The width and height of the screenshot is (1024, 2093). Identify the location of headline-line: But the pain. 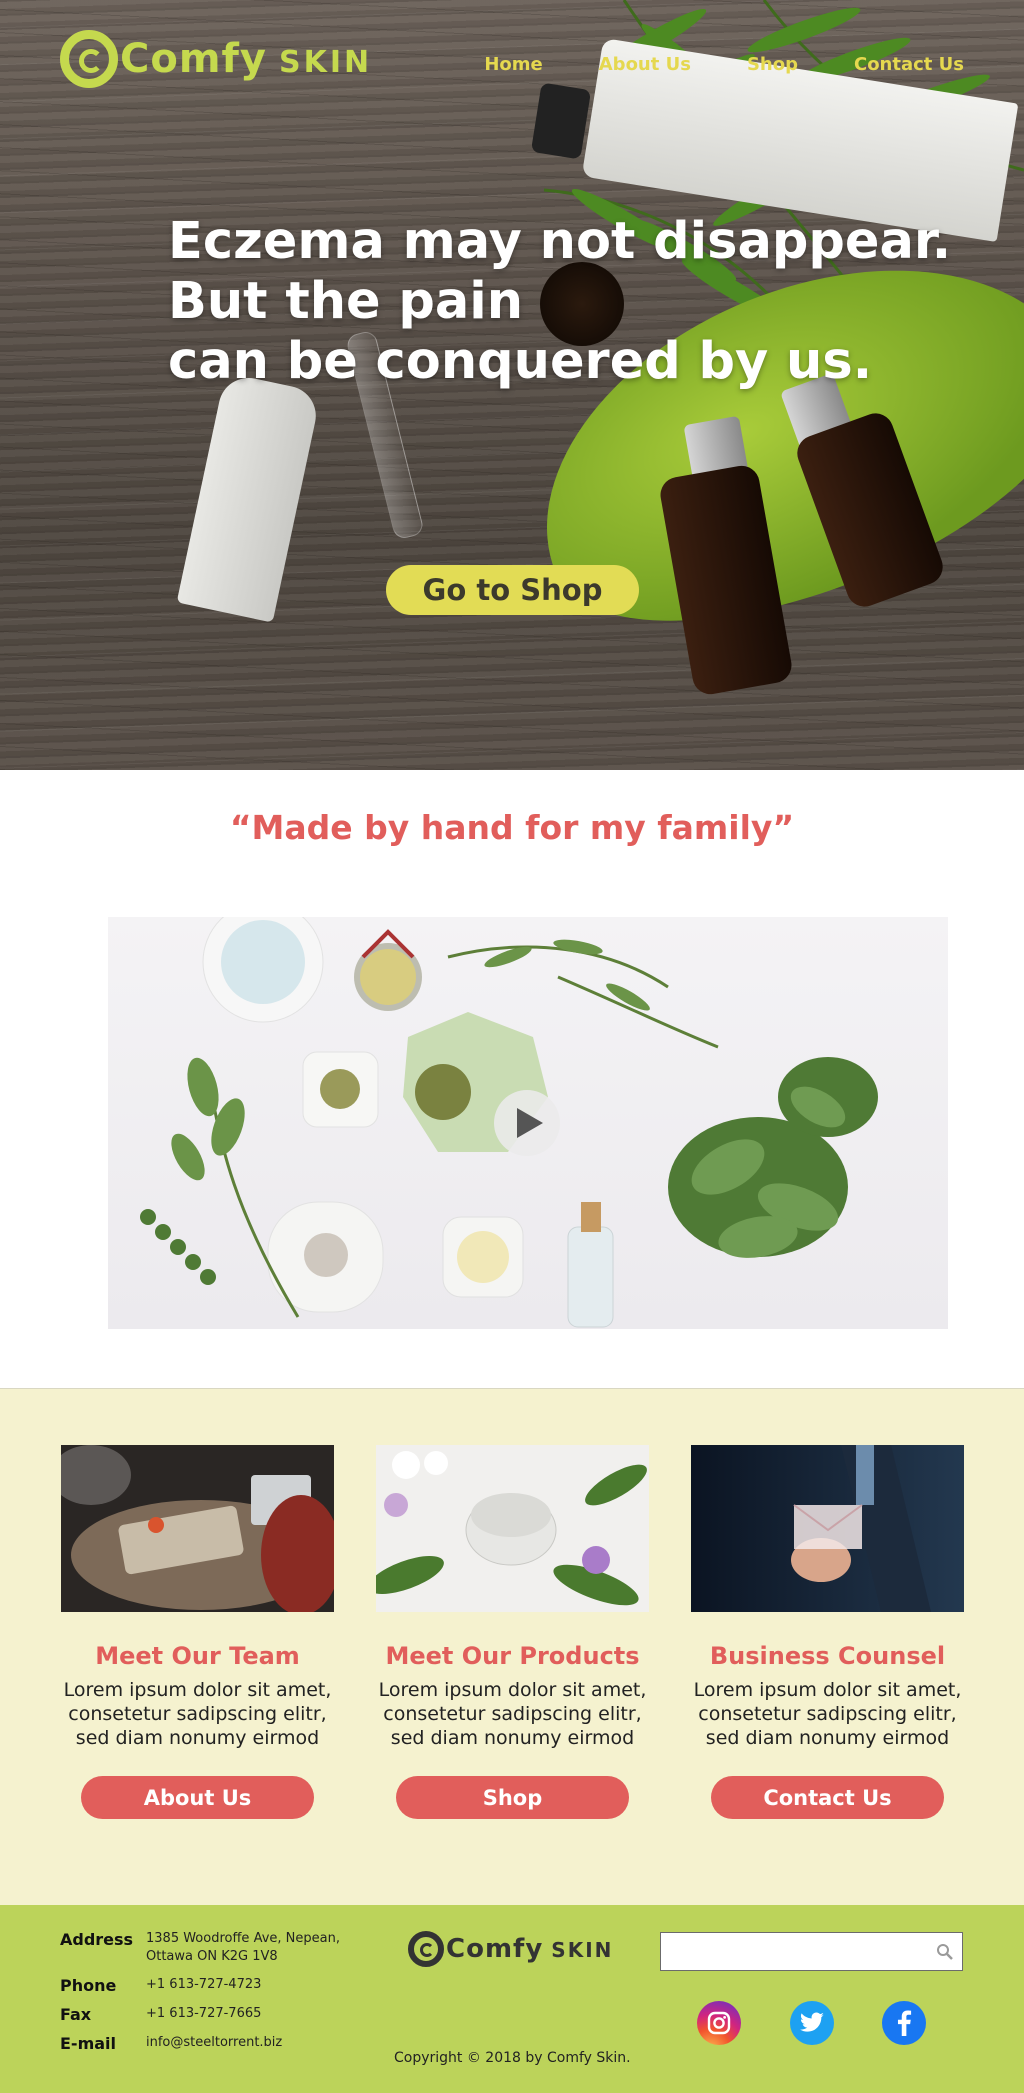
(346, 301).